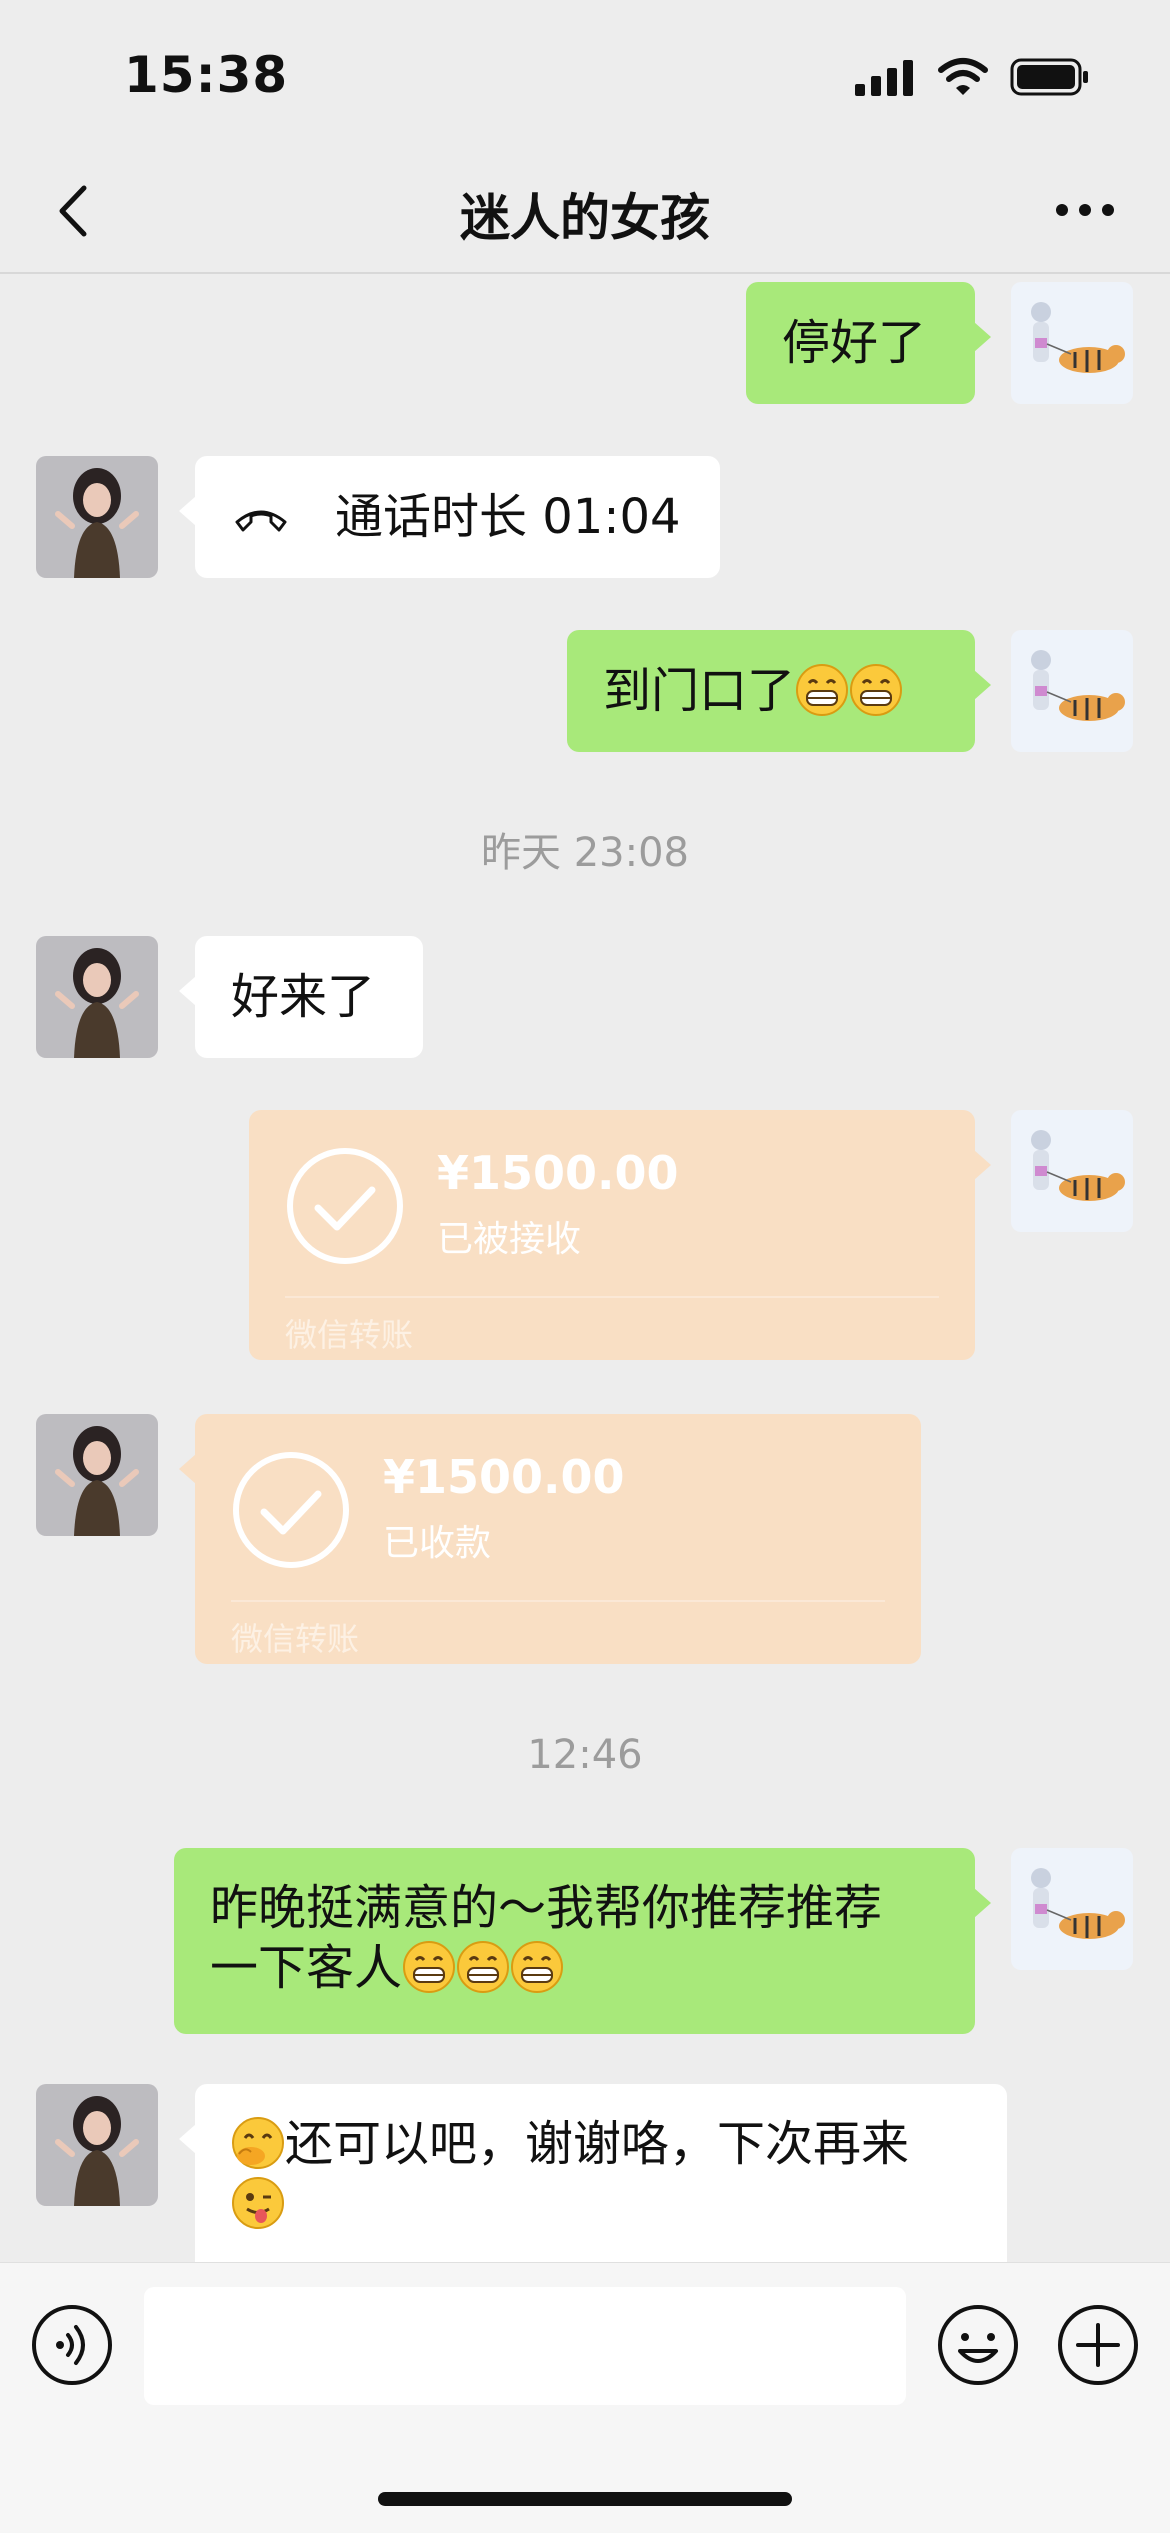  What do you see at coordinates (303, 997) in the screenshot?
I see `message-text: 好来了` at bounding box center [303, 997].